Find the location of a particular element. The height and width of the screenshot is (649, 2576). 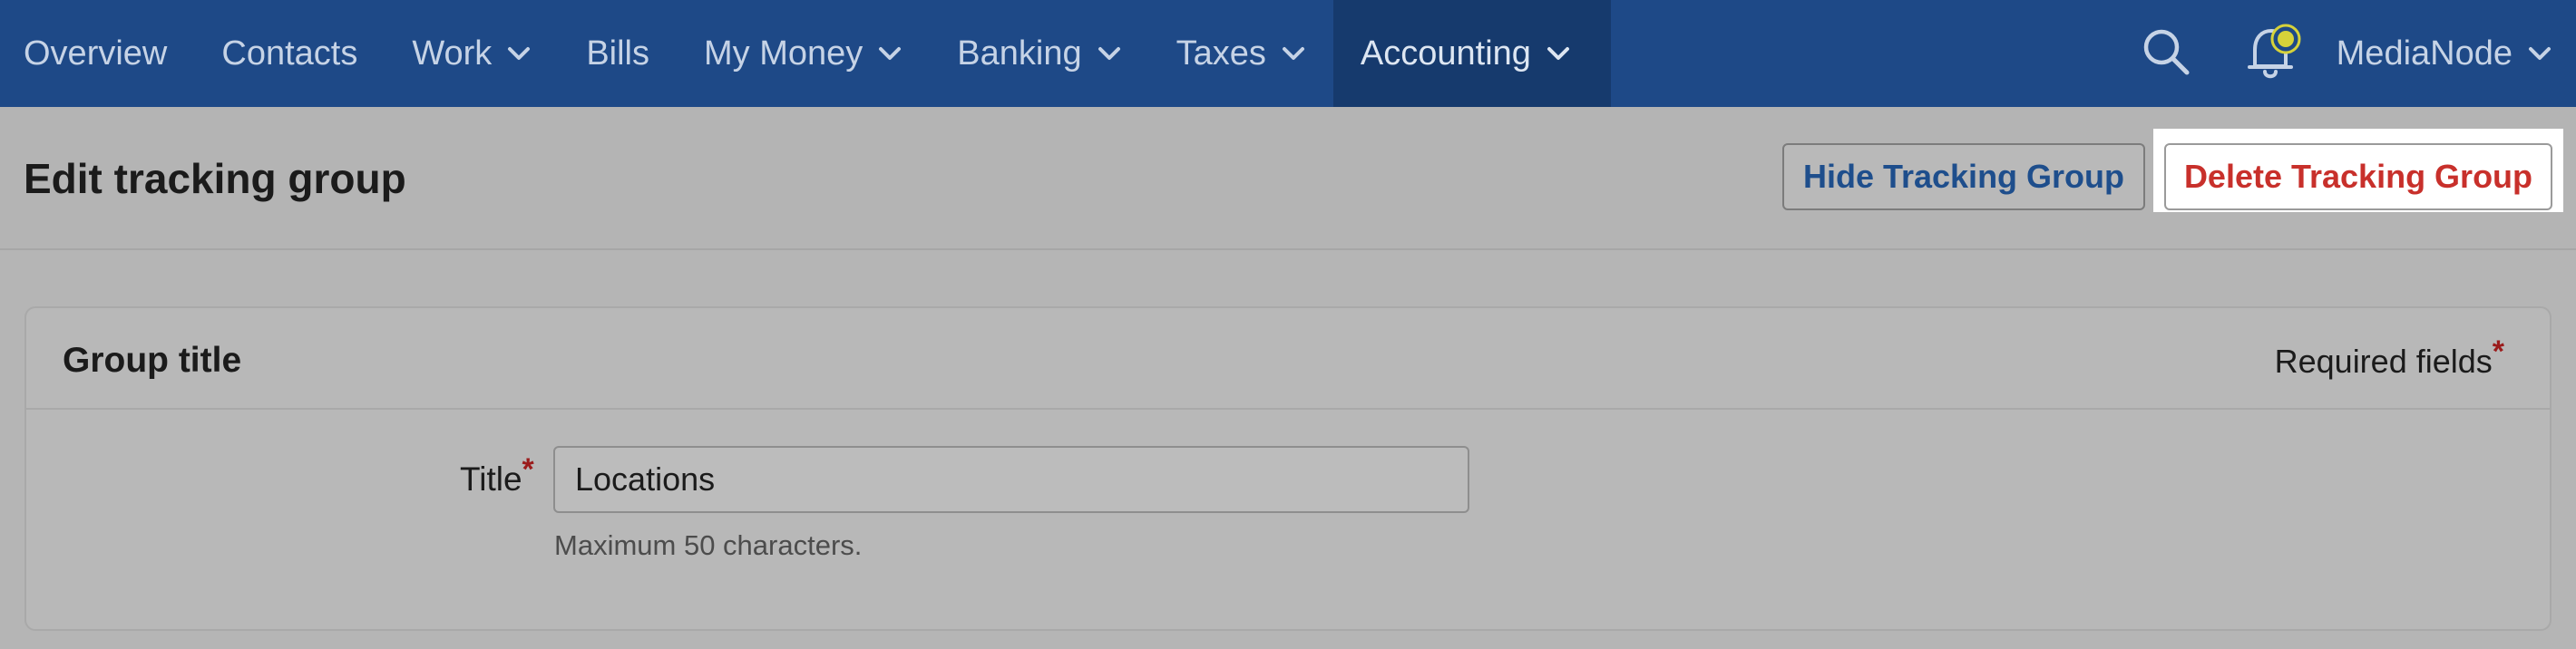

search-icon is located at coordinates (2166, 54).